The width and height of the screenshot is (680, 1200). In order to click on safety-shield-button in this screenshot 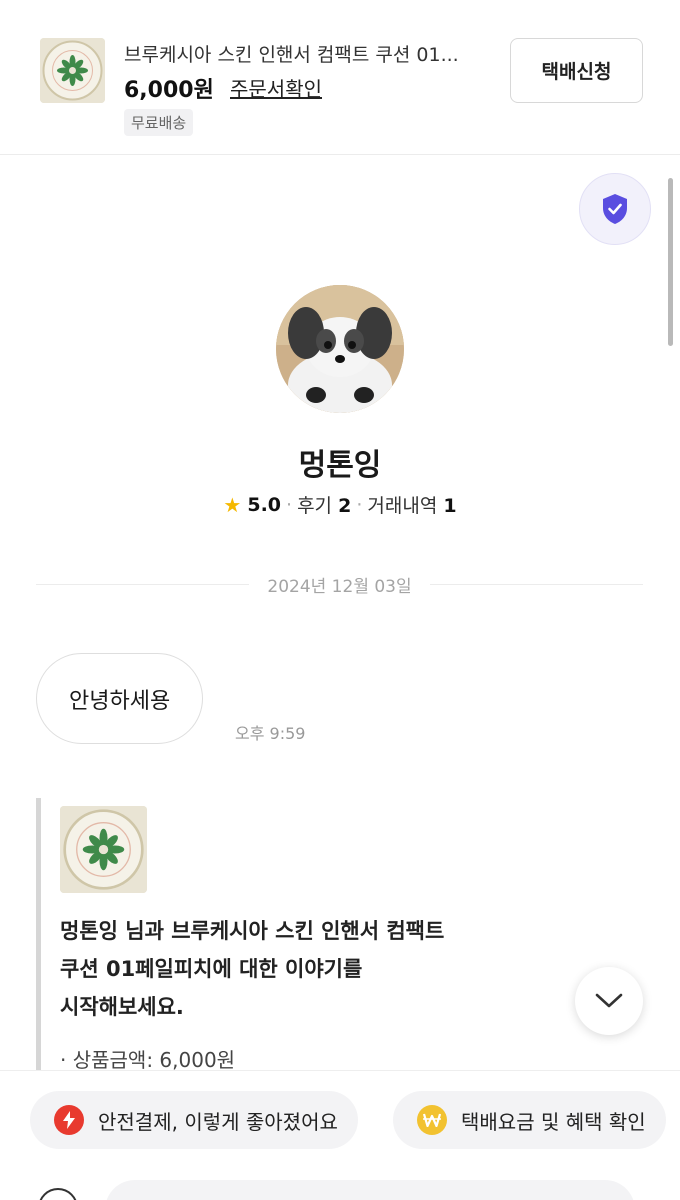, I will do `click(615, 209)`.